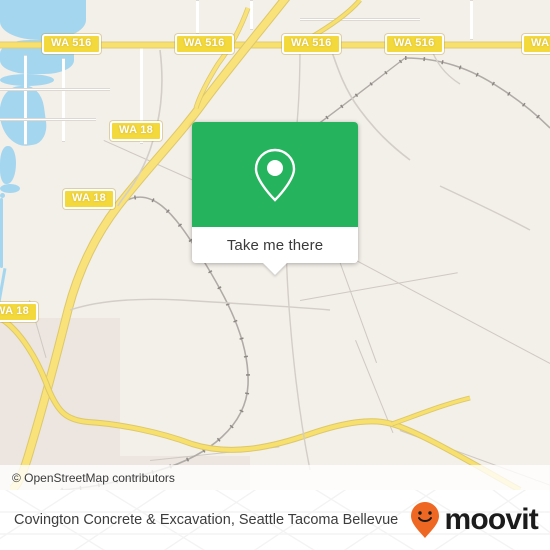  I want to click on card-pointer-tail, so click(275, 269).